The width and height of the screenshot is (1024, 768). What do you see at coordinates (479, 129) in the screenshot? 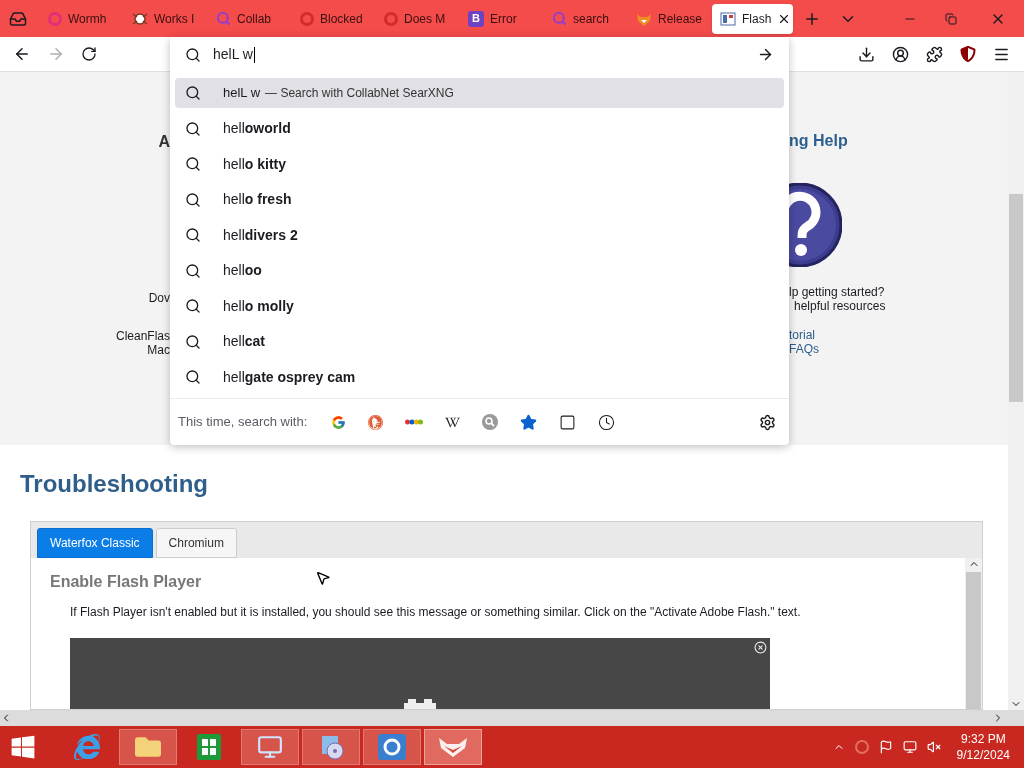
I see `suggestion-row: helloworld` at bounding box center [479, 129].